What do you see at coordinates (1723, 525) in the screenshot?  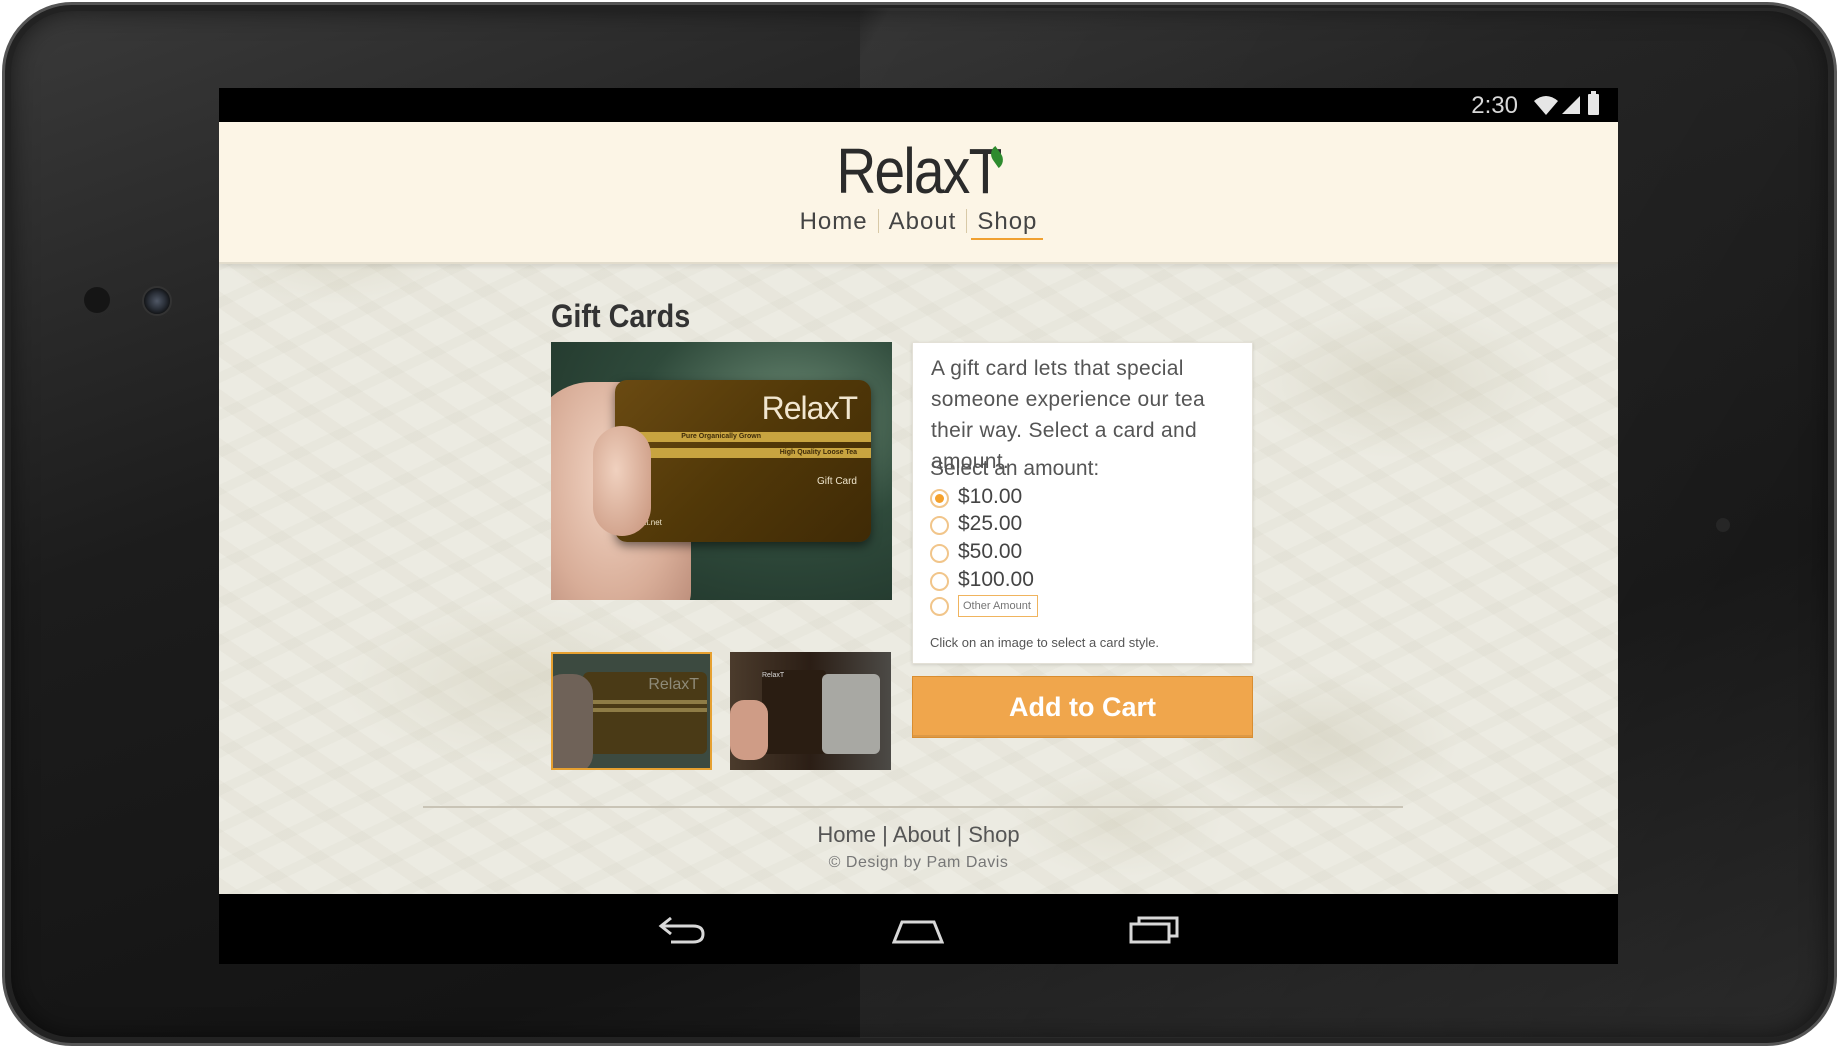 I see `ambient-sensor` at bounding box center [1723, 525].